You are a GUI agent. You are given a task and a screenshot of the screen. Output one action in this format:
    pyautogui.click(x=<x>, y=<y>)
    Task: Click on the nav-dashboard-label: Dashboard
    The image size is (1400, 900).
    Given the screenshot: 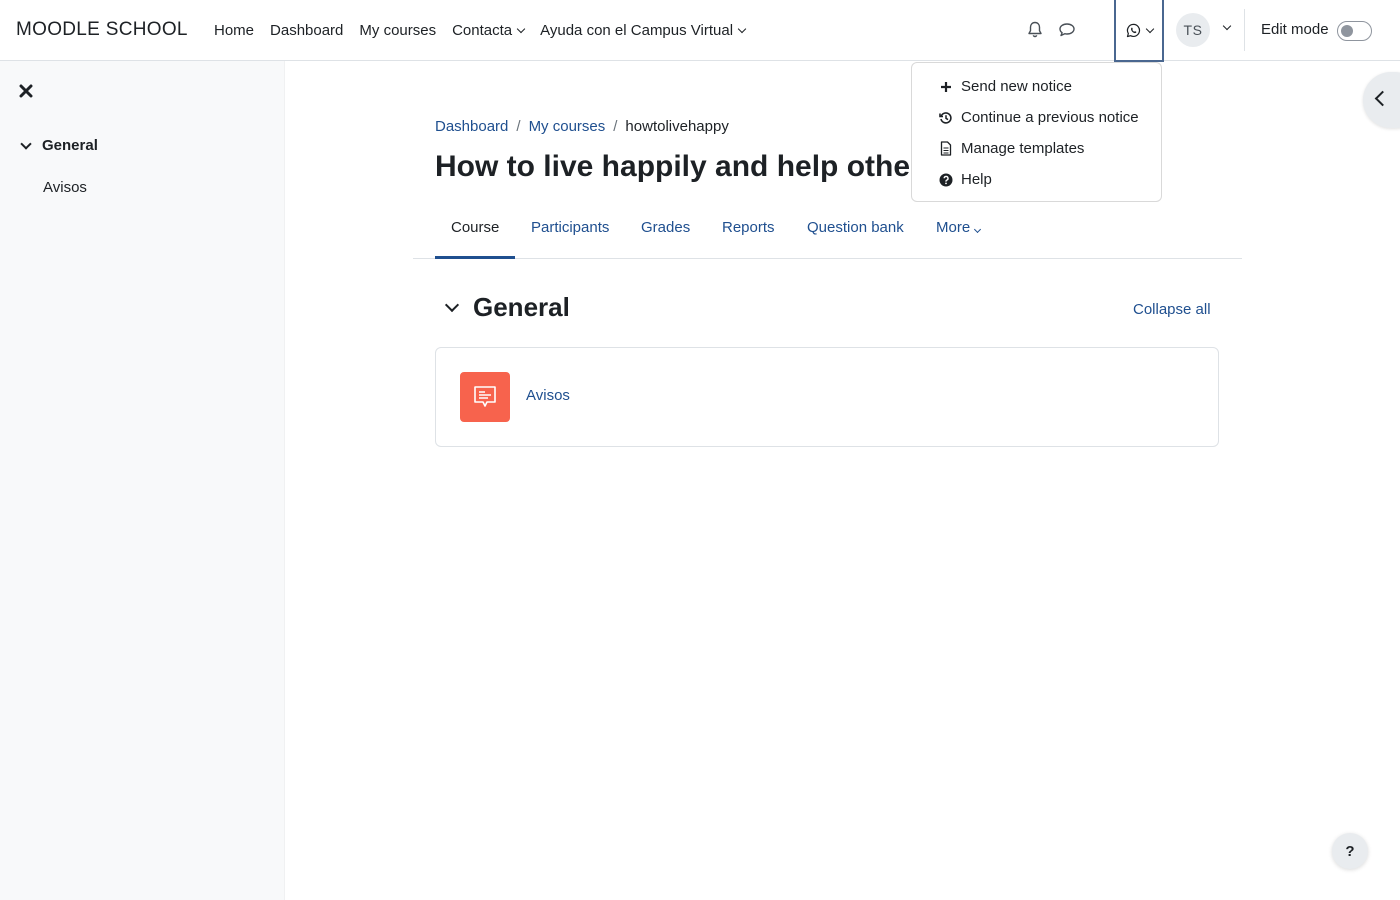 What is the action you would take?
    pyautogui.click(x=307, y=30)
    